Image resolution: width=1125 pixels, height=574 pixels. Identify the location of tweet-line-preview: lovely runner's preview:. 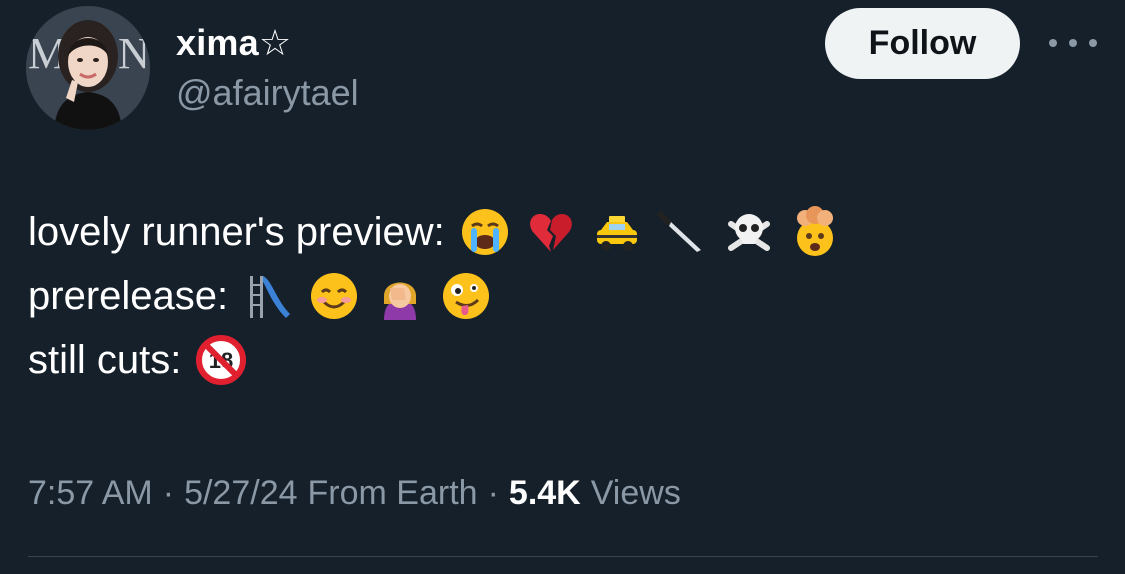
(558, 232).